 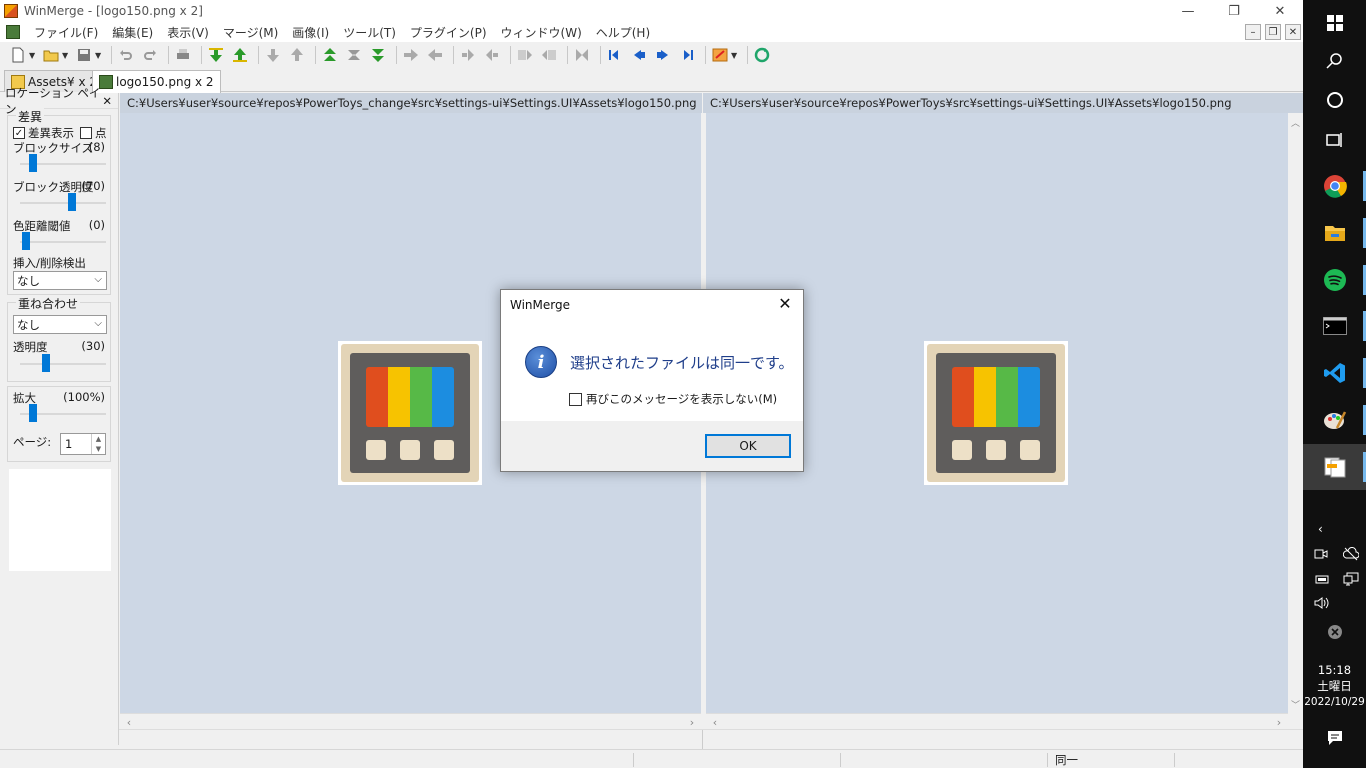 What do you see at coordinates (310, 32) in the screenshot?
I see `menu-image: 画像(I)` at bounding box center [310, 32].